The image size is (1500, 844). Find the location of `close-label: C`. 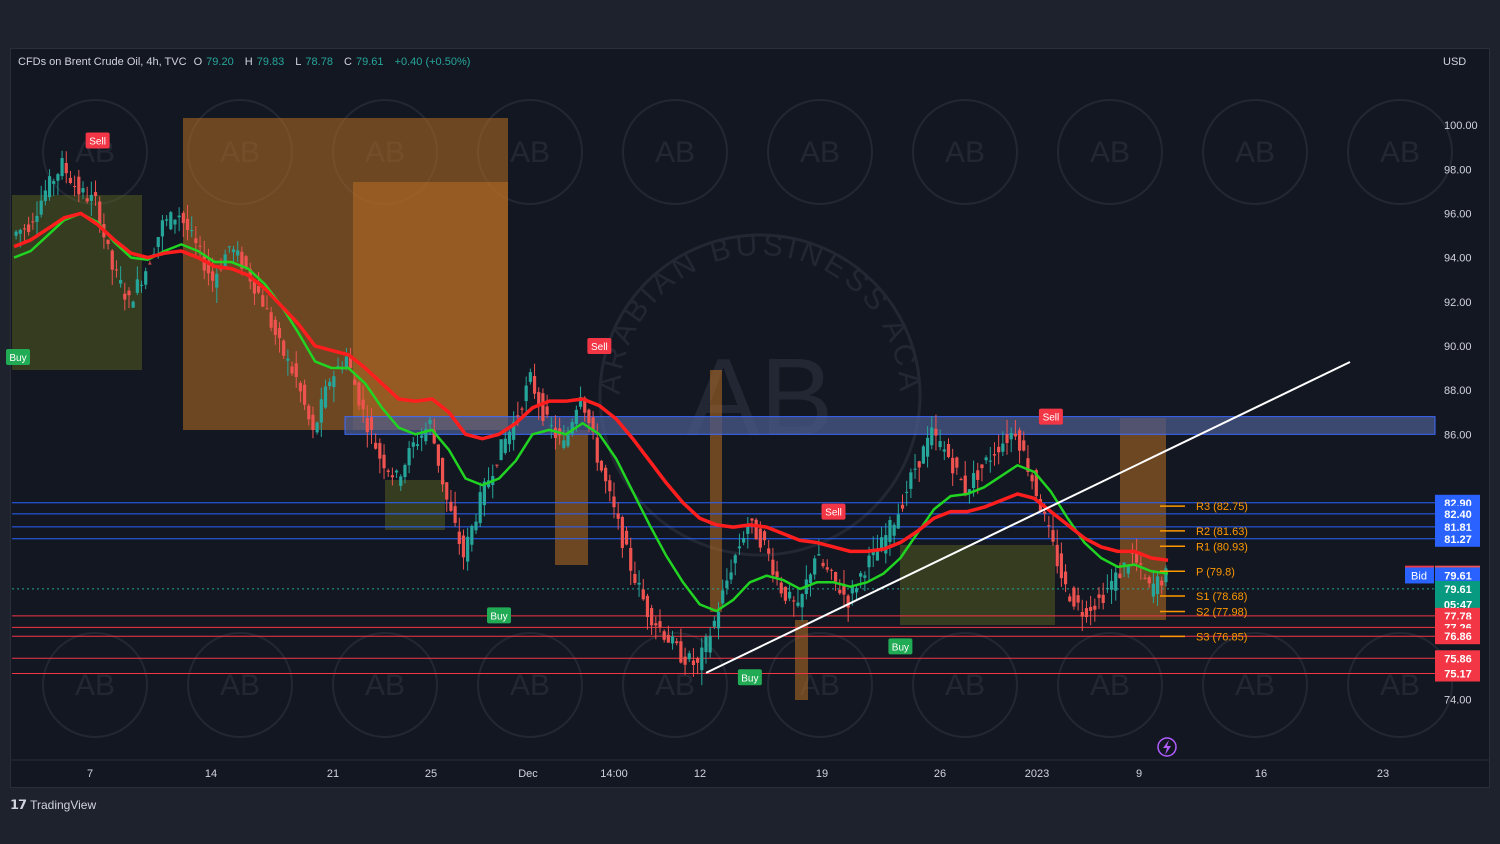

close-label: C is located at coordinates (348, 62).